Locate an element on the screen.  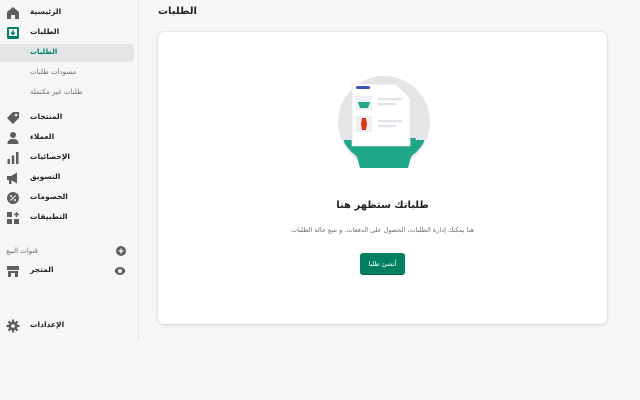
sidebar-subitem-label: طلبات غير مكتملة is located at coordinates (56, 92).